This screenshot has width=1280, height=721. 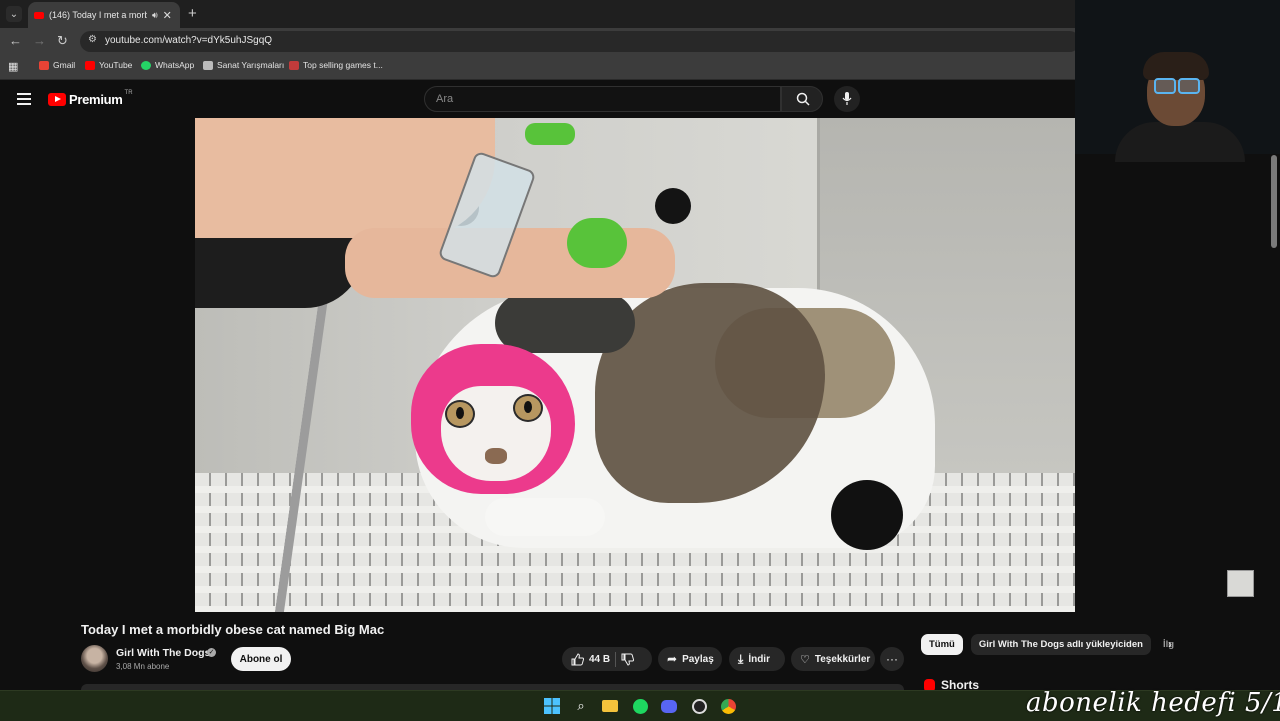 I want to click on discord-icon, so click(x=669, y=706).